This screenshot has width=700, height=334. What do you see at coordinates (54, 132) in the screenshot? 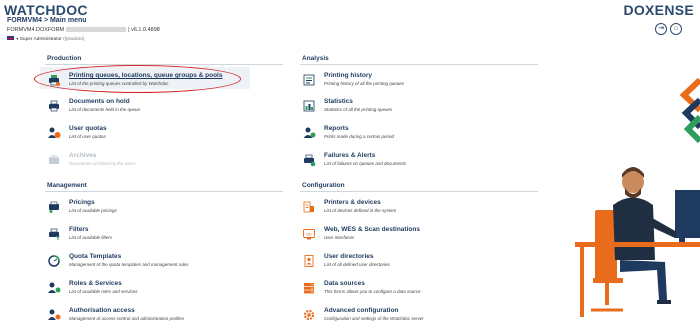
I see `user-quota-icon` at bounding box center [54, 132].